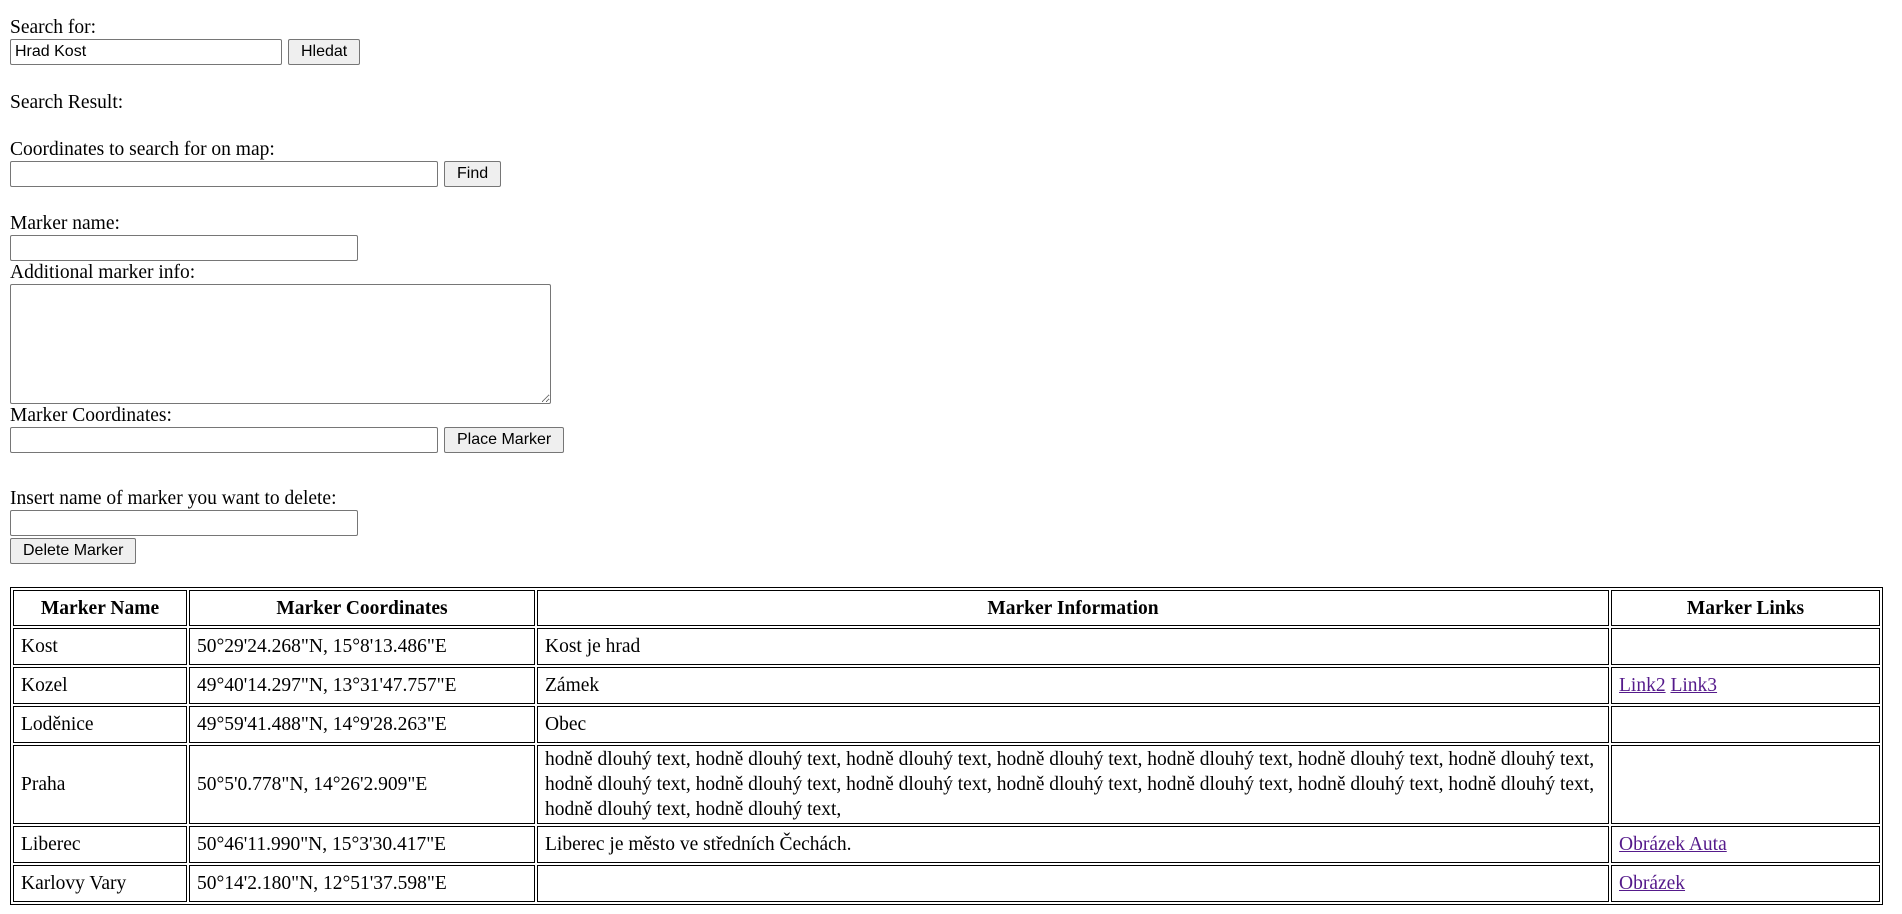 Image resolution: width=1902 pixels, height=914 pixels. Describe the element at coordinates (142, 149) in the screenshot. I see `coords-search-label: Coordinates to search for on map:` at that location.